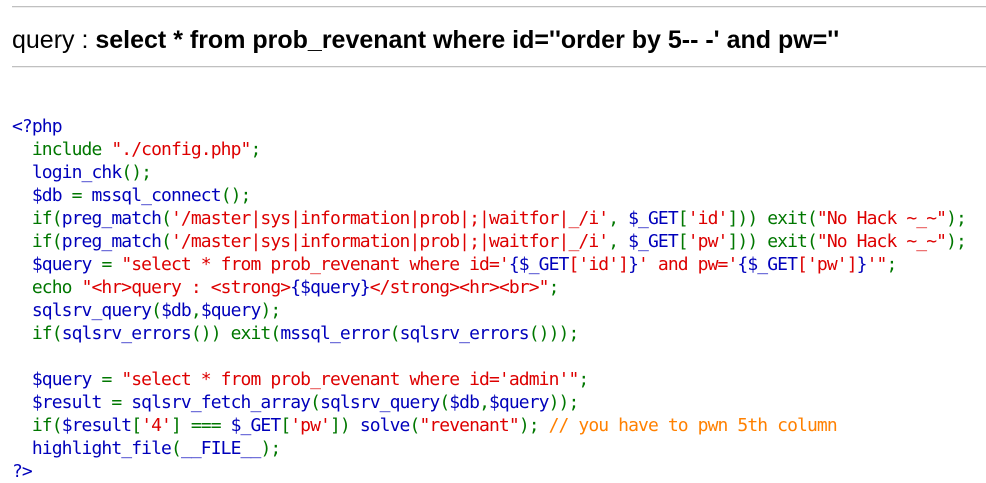 This screenshot has width=986, height=483. Describe the element at coordinates (92, 448) in the screenshot. I see `code-token: highlight_file` at that location.